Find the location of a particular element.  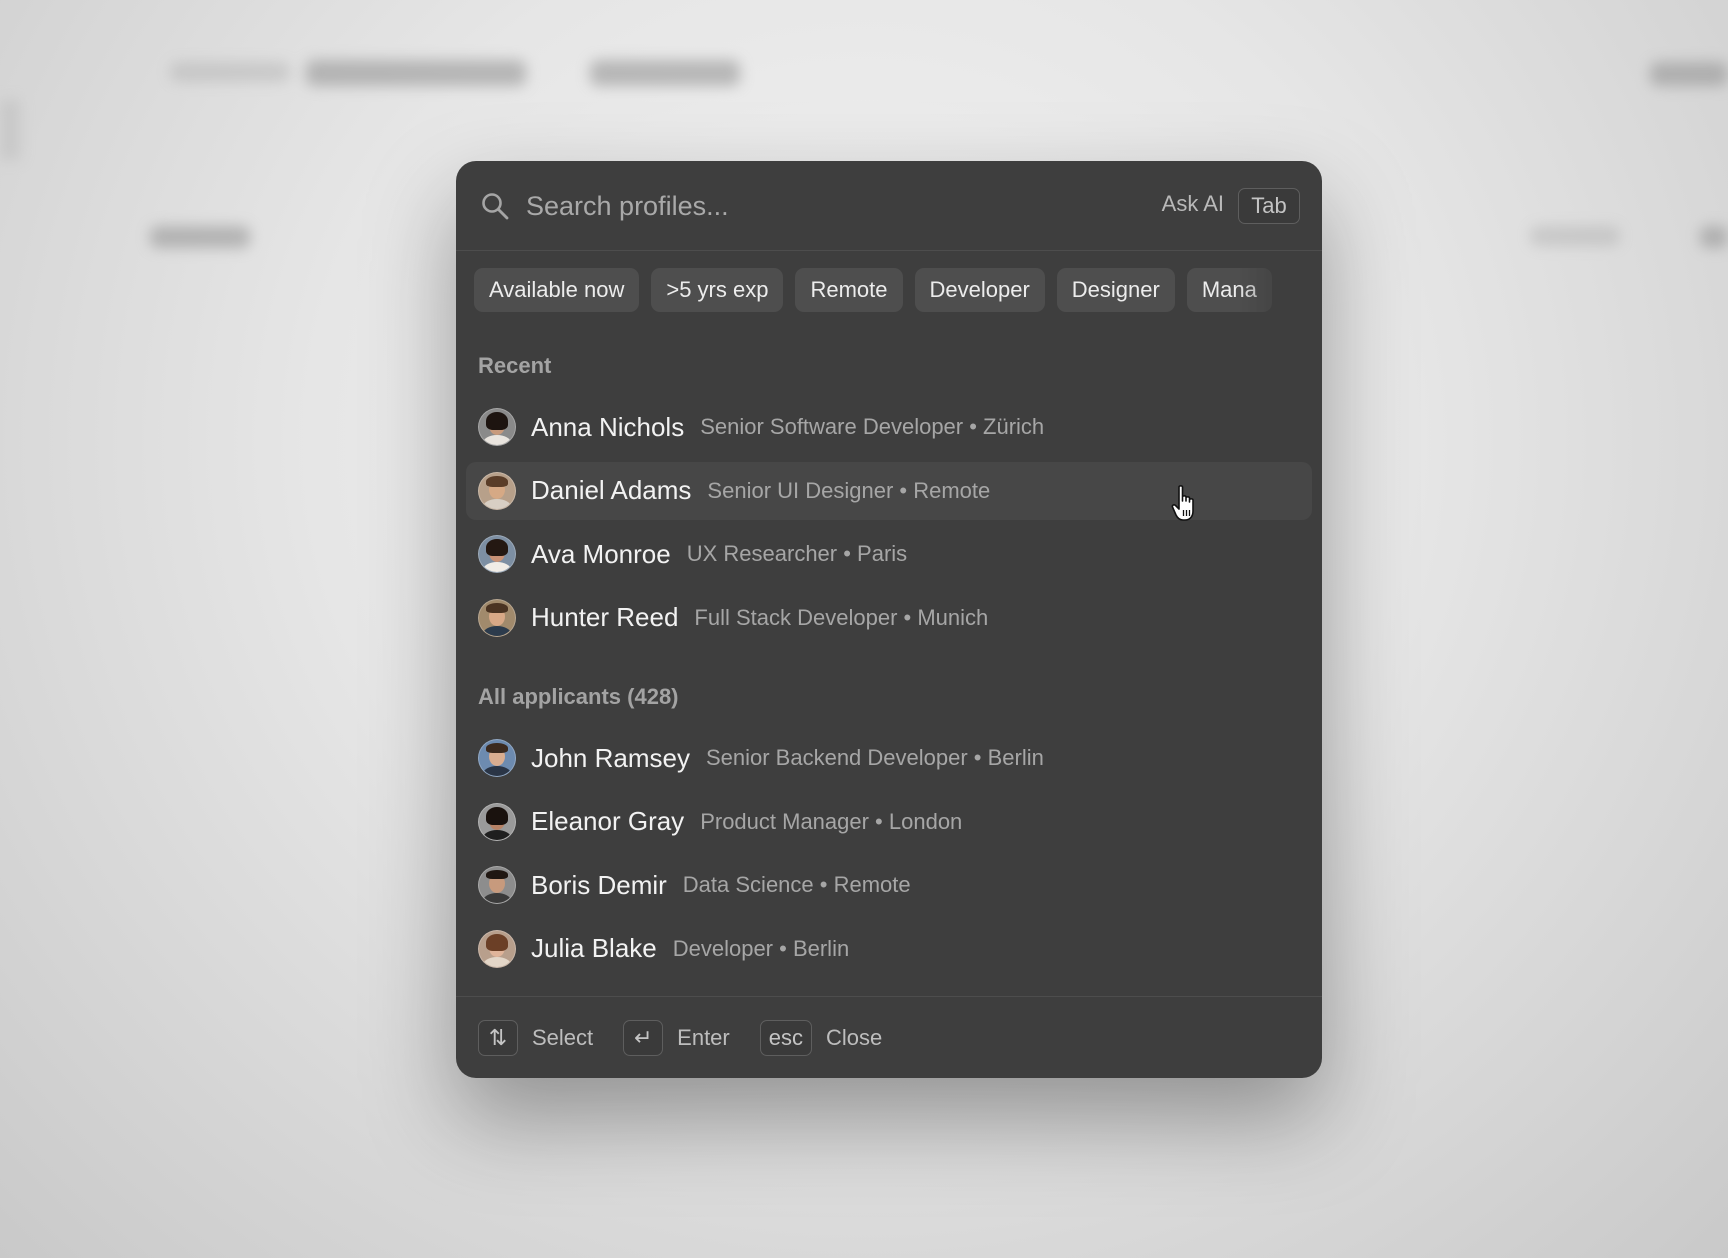

profile-name: Julia Blake is located at coordinates (594, 948).